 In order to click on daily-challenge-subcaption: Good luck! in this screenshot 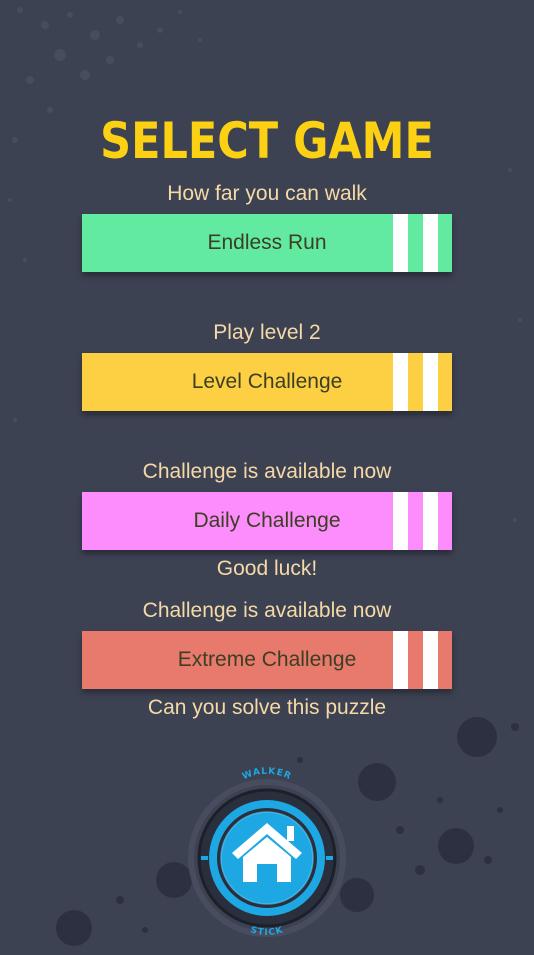, I will do `click(267, 568)`.